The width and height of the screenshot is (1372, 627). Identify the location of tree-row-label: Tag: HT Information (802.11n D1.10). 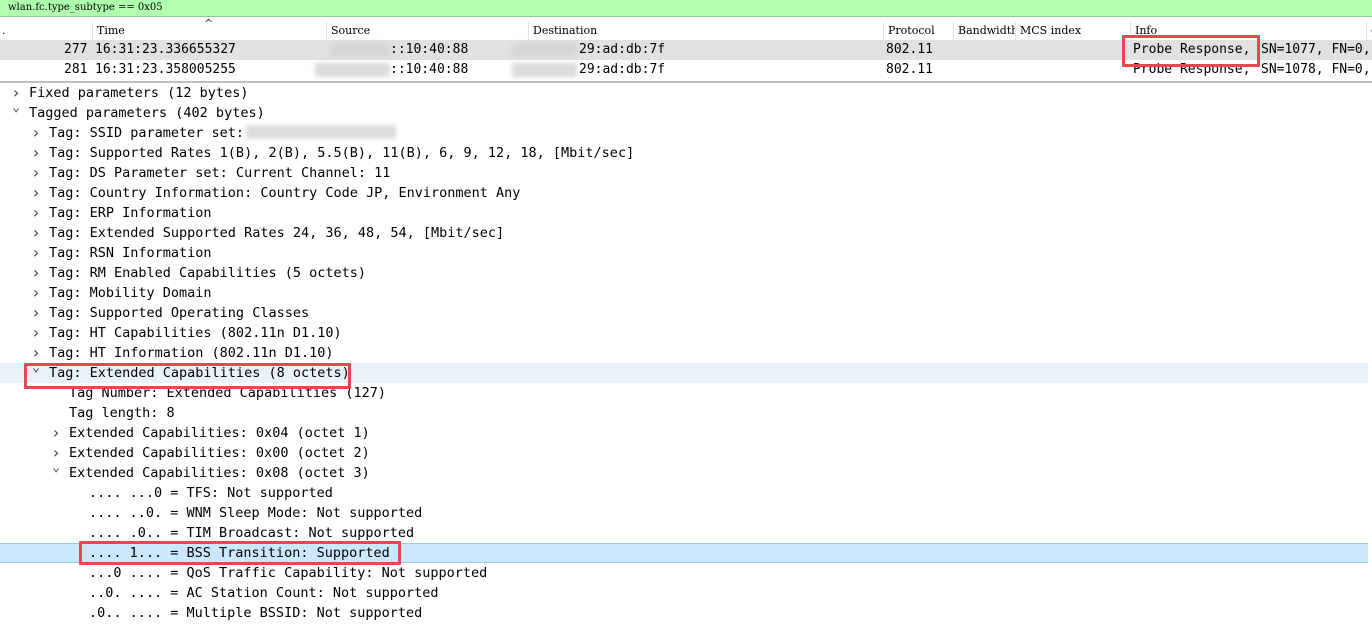
(191, 353).